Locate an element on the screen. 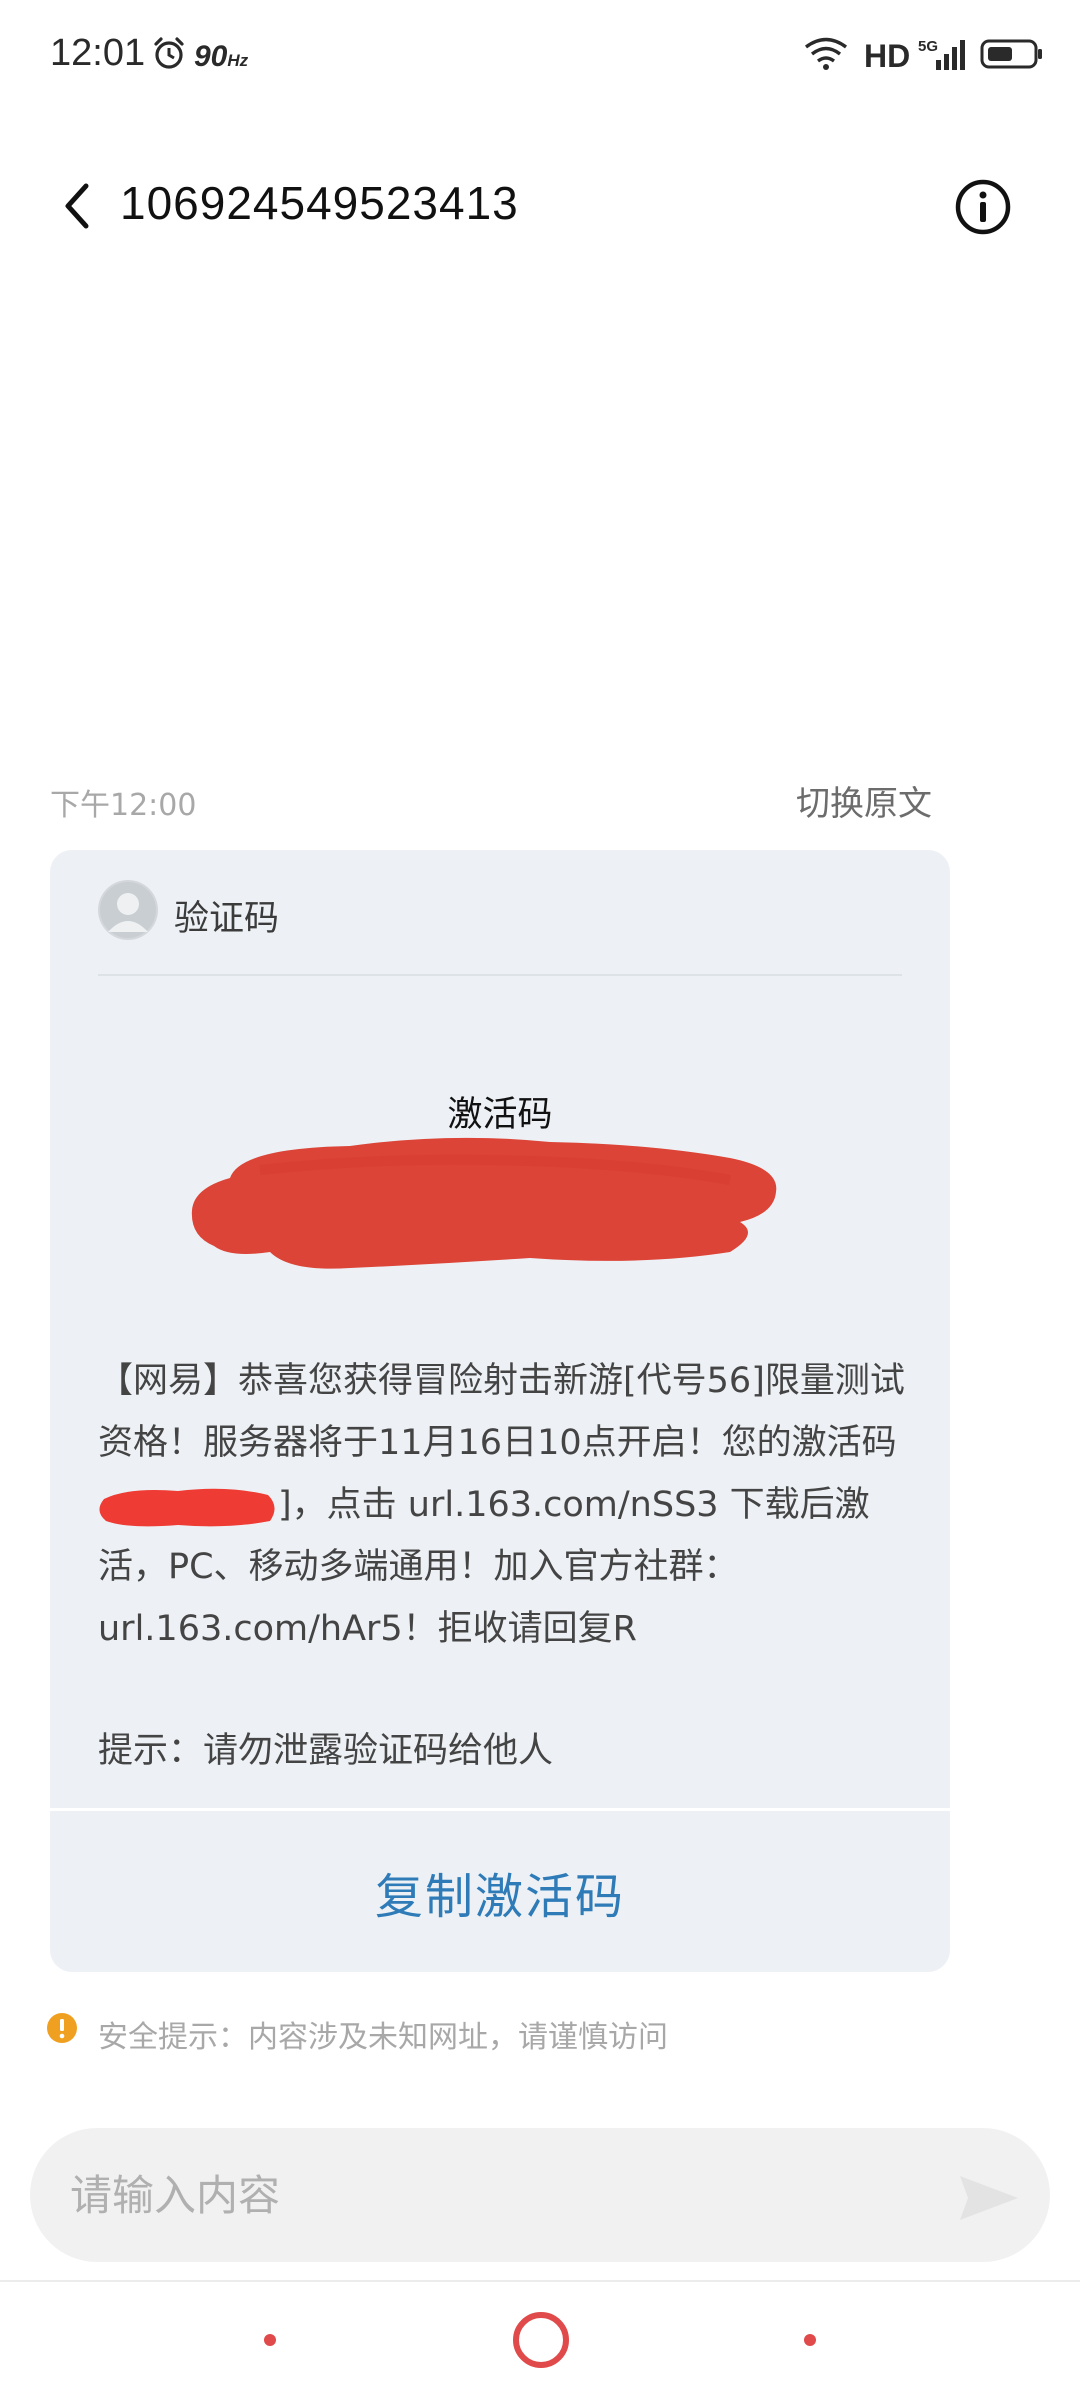 Image resolution: width=1080 pixels, height=2400 pixels. nav-home-button is located at coordinates (541, 2340).